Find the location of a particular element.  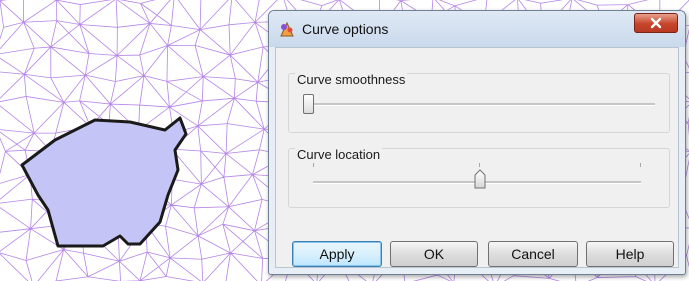

close-icon is located at coordinates (656, 23).